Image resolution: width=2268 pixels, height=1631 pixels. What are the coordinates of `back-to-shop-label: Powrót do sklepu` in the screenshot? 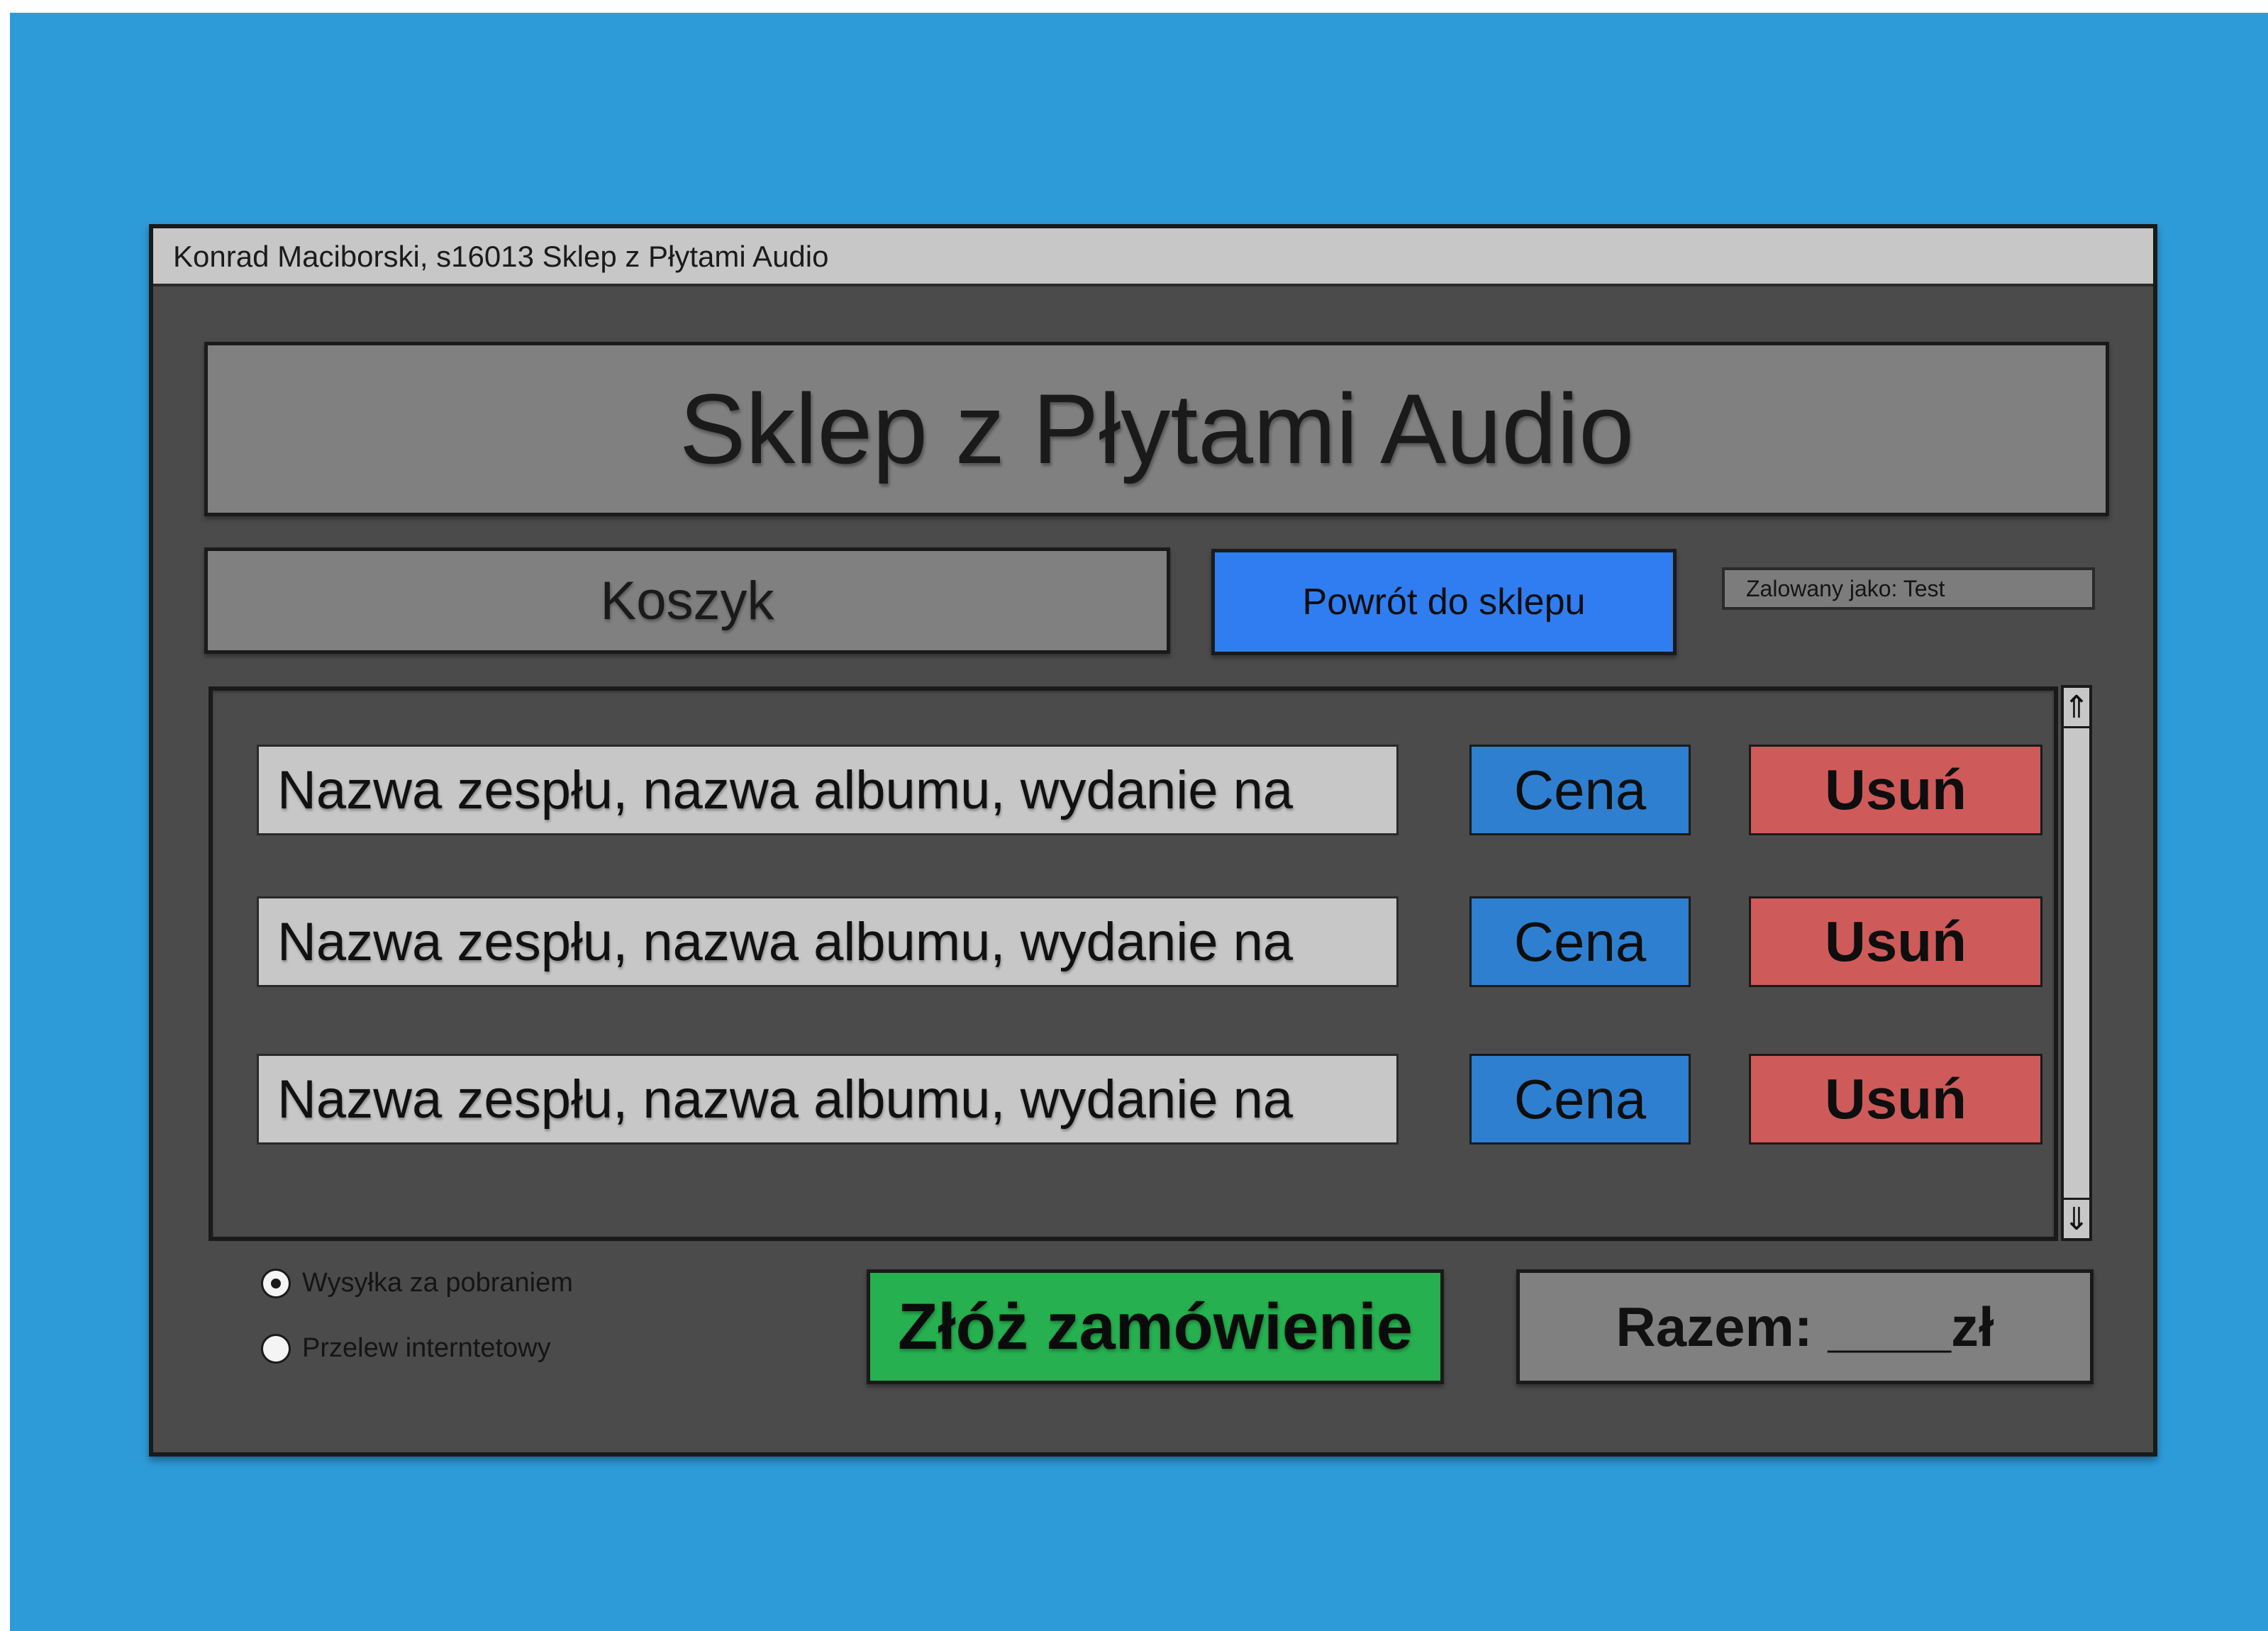 It's located at (1444, 602).